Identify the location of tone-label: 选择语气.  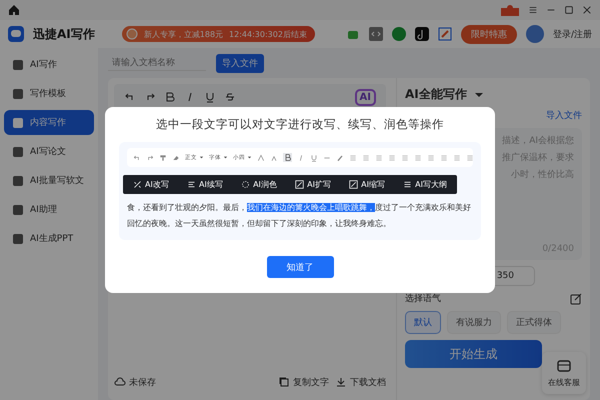
(423, 298).